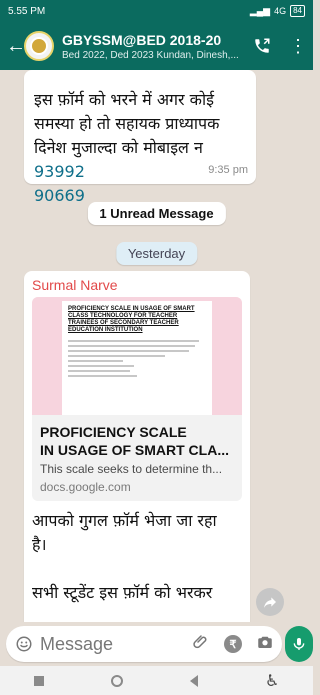 The image size is (320, 695). Describe the element at coordinates (228, 170) in the screenshot. I see `message-time: 9:35 pm` at that location.